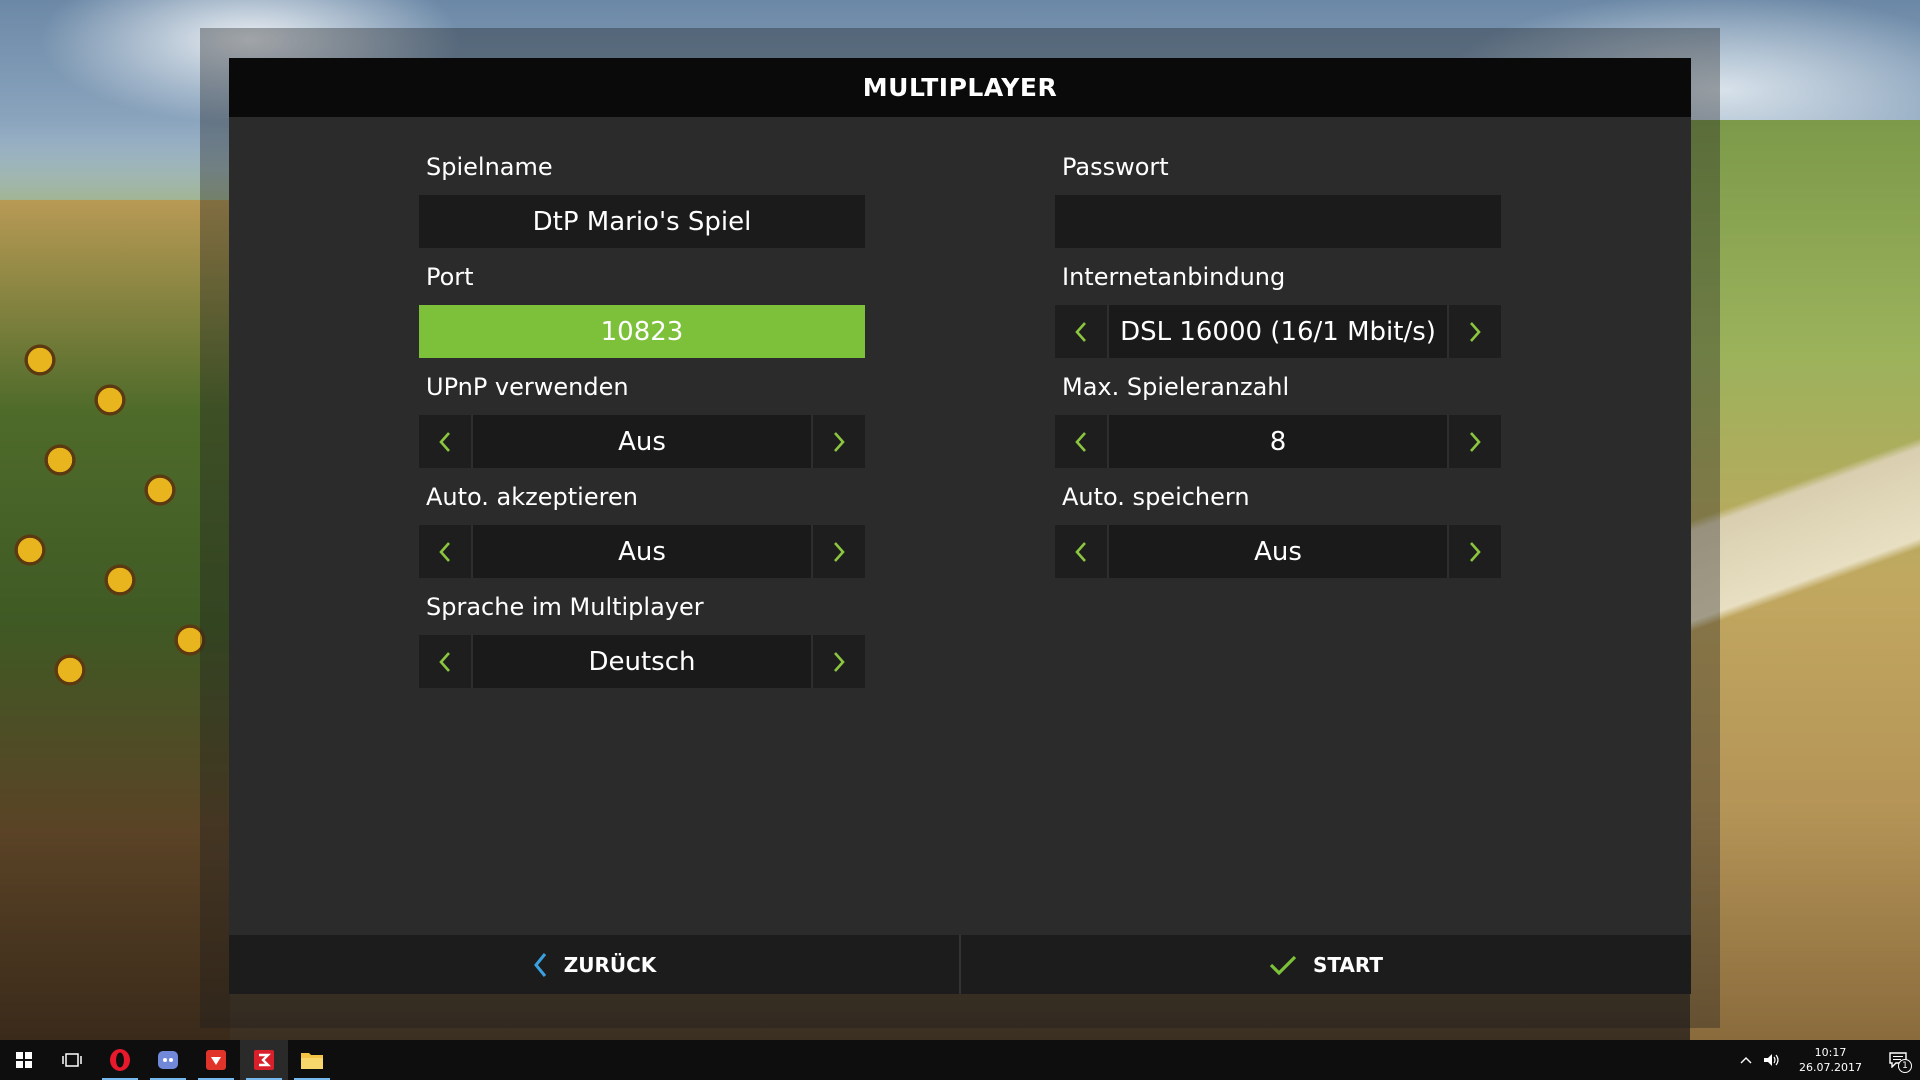 This screenshot has width=1920, height=1080. I want to click on auto-save-next-button, so click(1474, 551).